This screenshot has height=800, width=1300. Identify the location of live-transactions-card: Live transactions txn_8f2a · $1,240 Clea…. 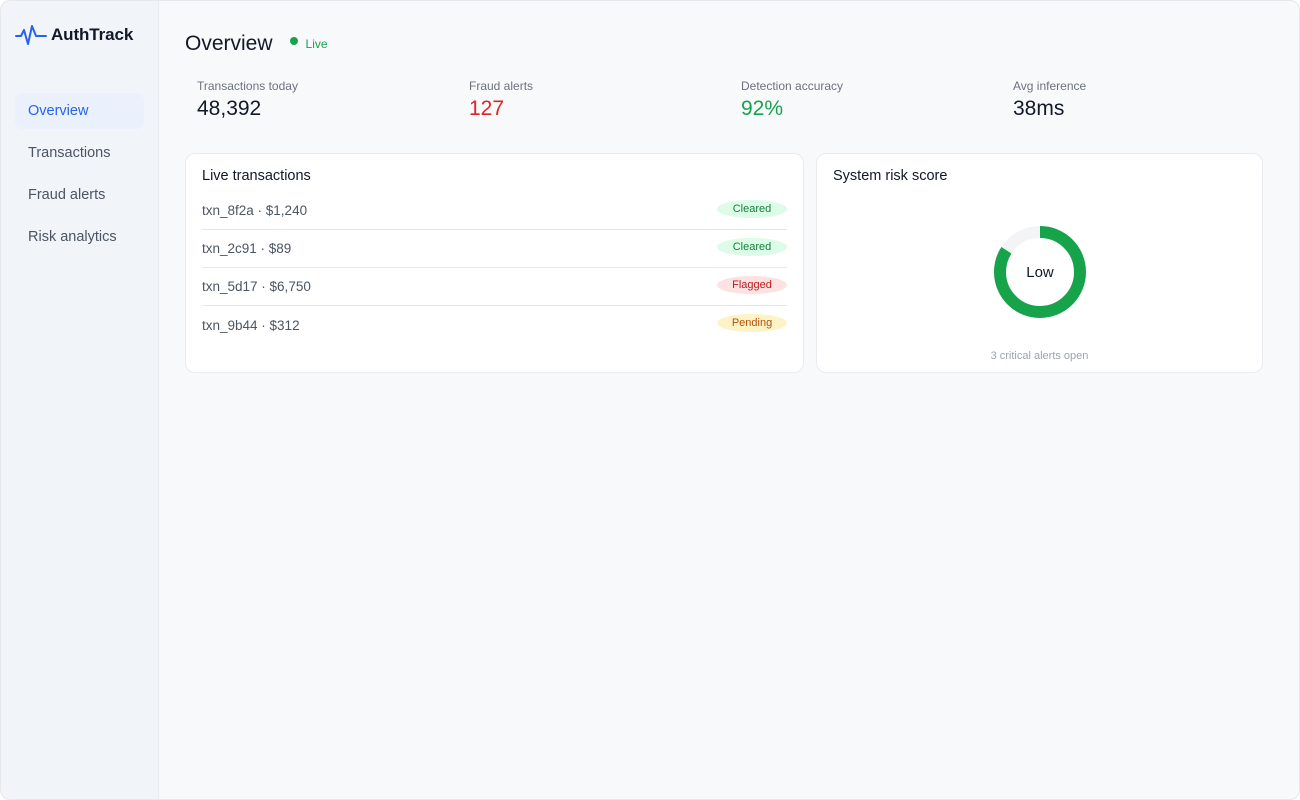
(494, 263).